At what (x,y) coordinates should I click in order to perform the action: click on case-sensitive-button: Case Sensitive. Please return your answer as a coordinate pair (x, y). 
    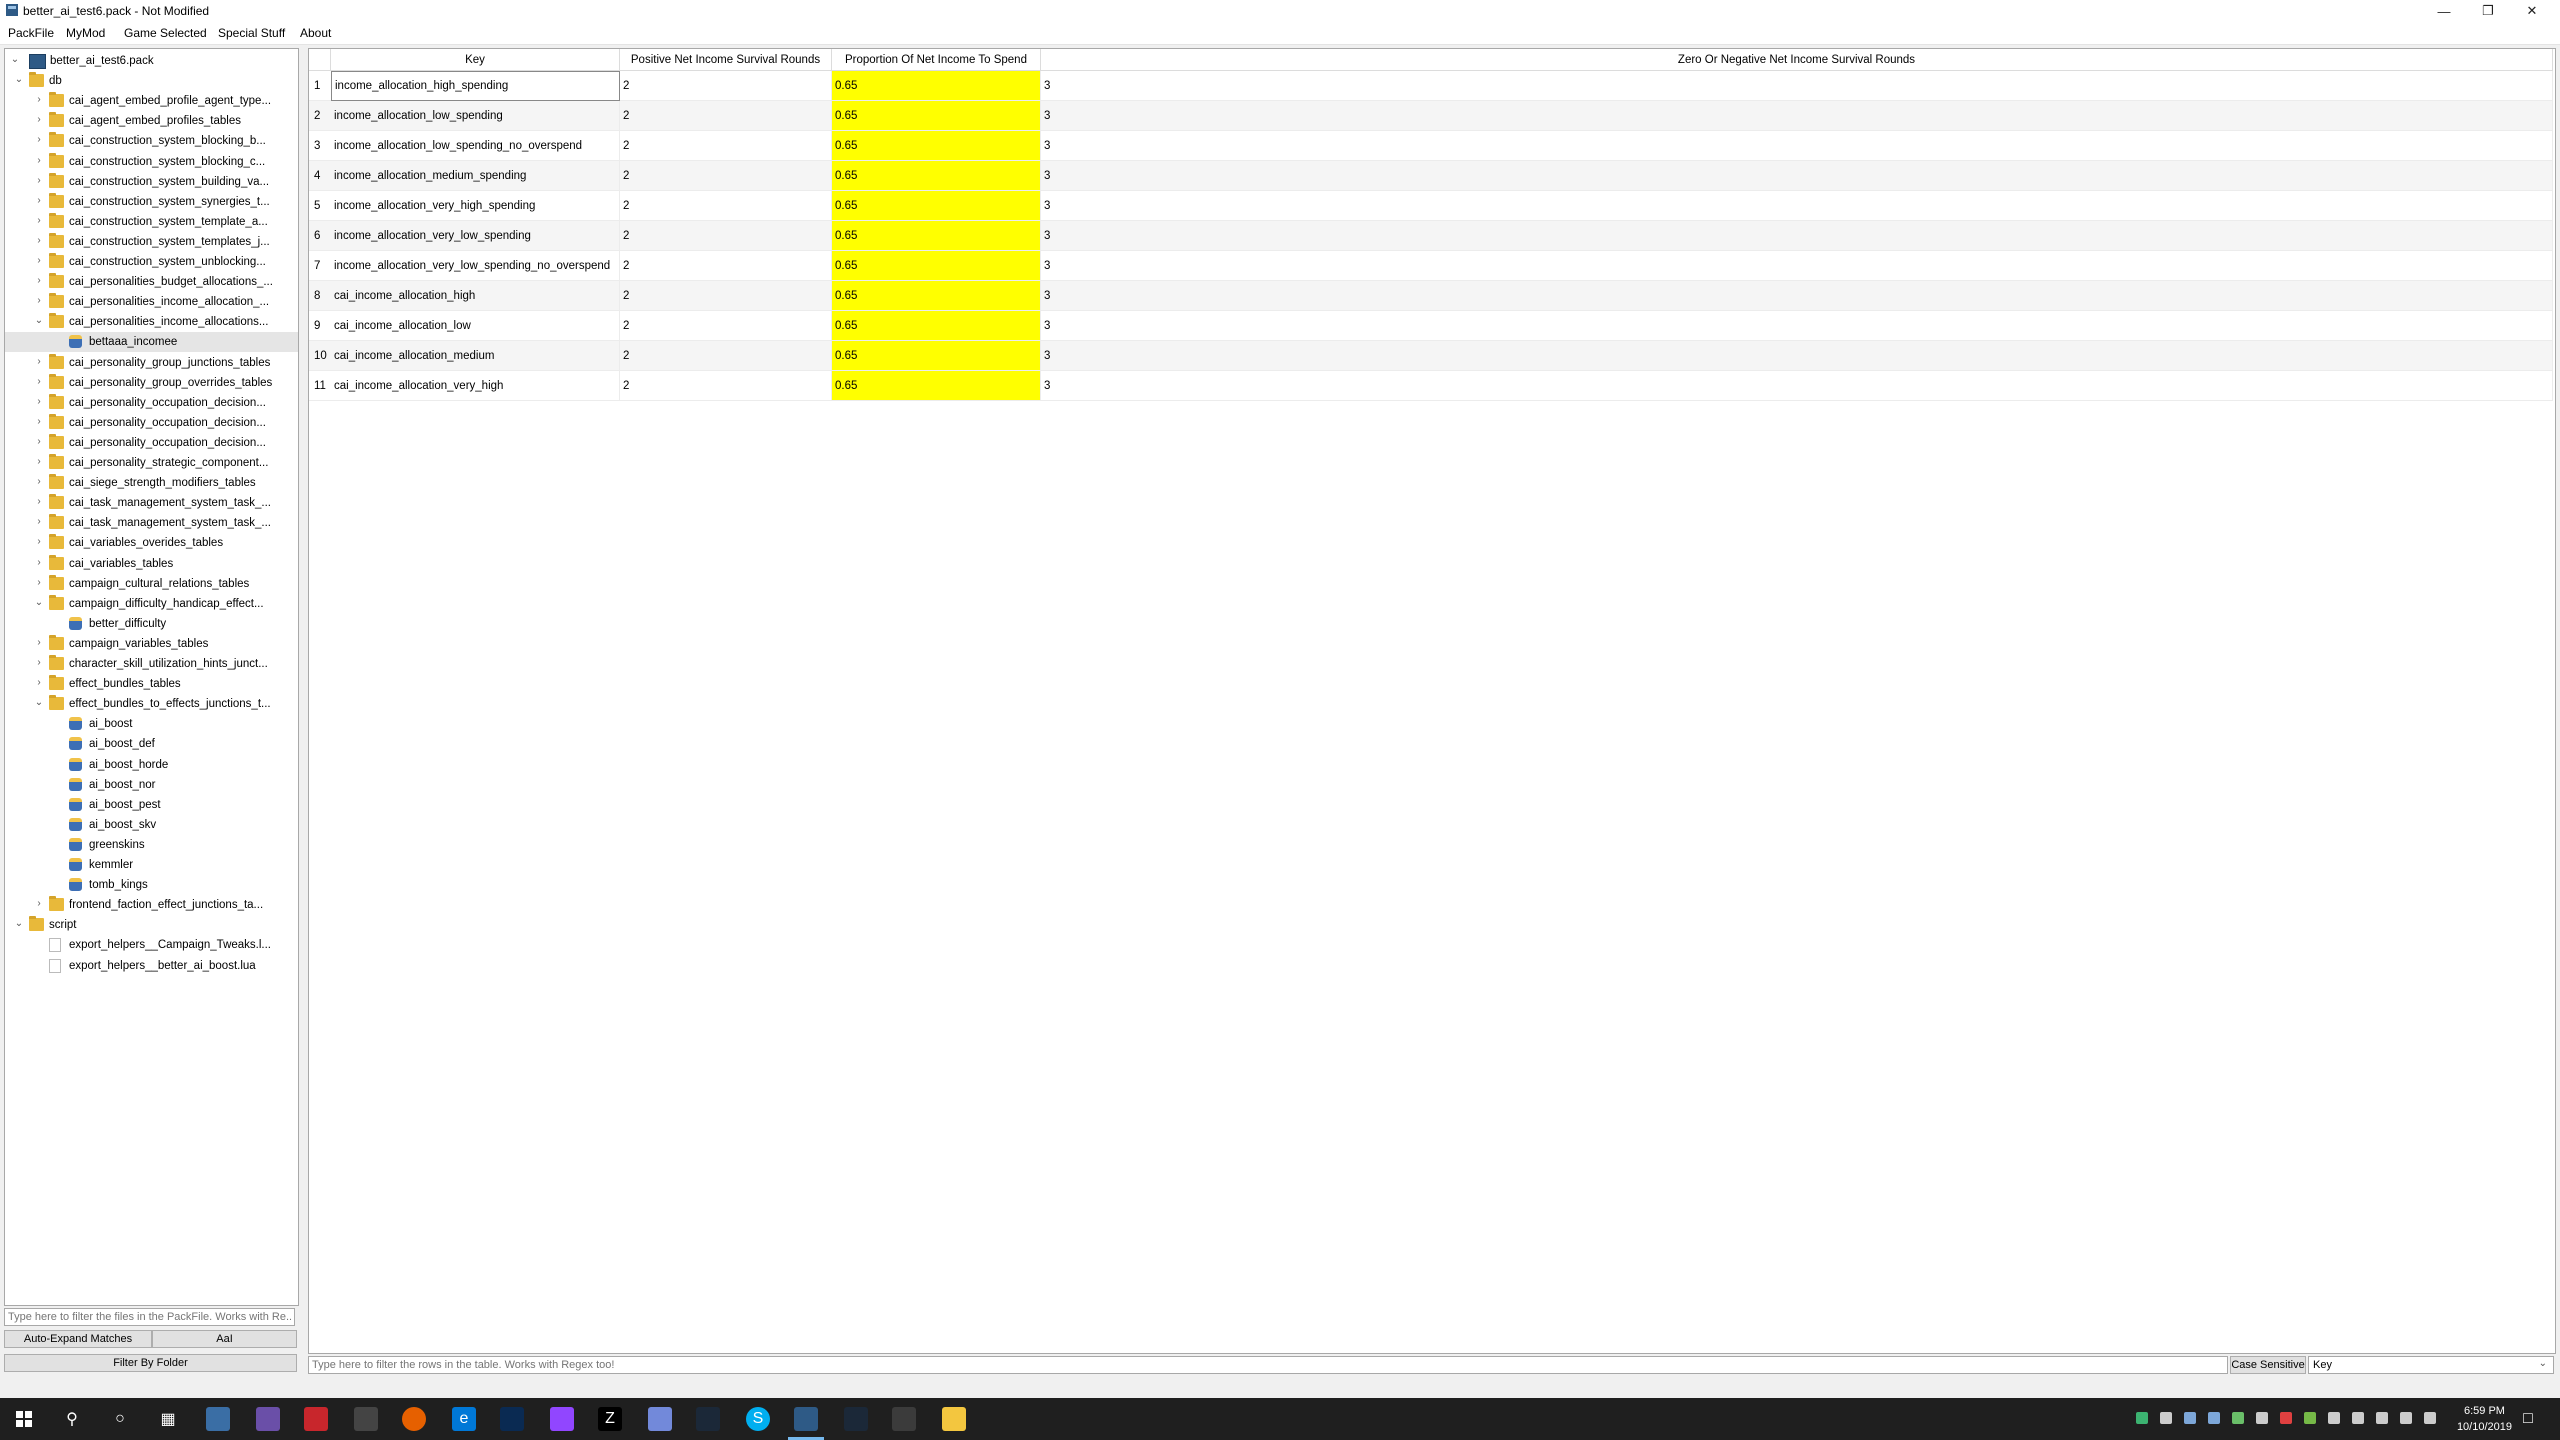
    Looking at the image, I should click on (2268, 1365).